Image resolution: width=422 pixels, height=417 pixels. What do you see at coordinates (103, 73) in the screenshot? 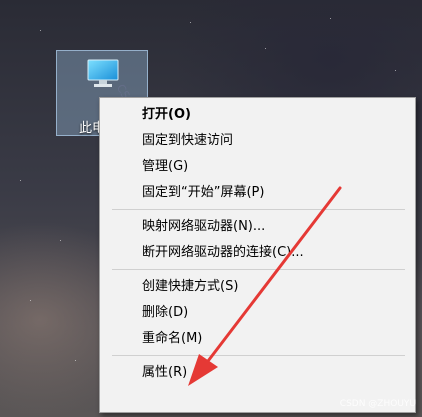
I see `computer-icon` at bounding box center [103, 73].